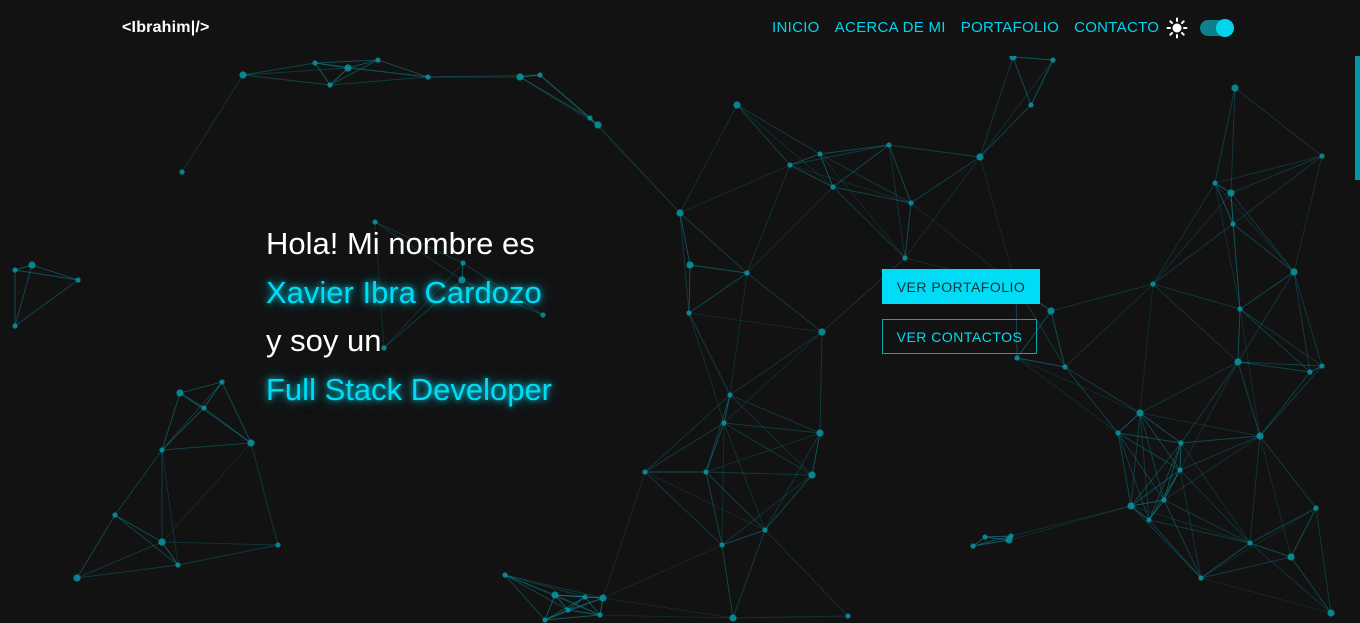 This screenshot has height=623, width=1360. What do you see at coordinates (1010, 27) in the screenshot?
I see `nav-link-portafolio: PORTAFOLIO` at bounding box center [1010, 27].